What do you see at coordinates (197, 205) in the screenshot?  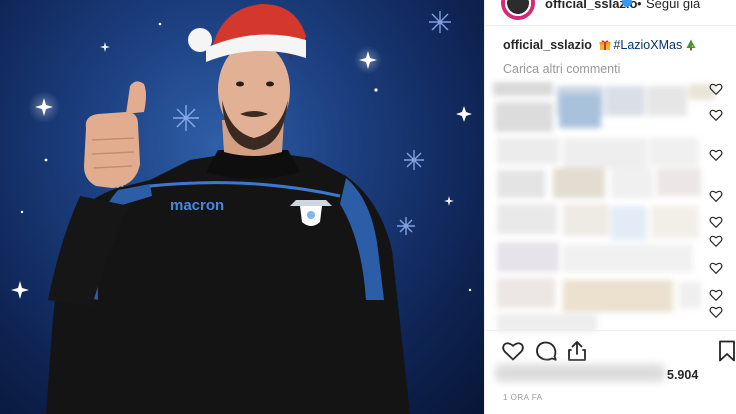 I see `jersey-brand: macron` at bounding box center [197, 205].